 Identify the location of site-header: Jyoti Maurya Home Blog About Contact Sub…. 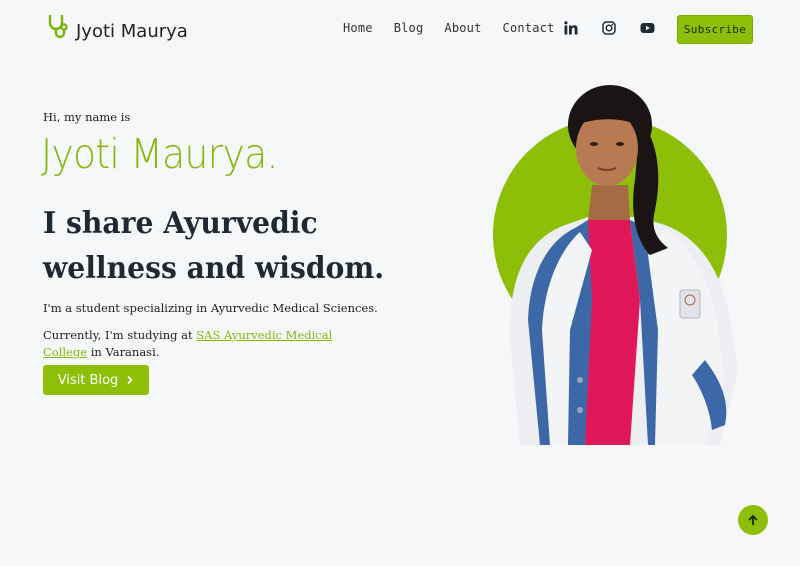
(400, 30).